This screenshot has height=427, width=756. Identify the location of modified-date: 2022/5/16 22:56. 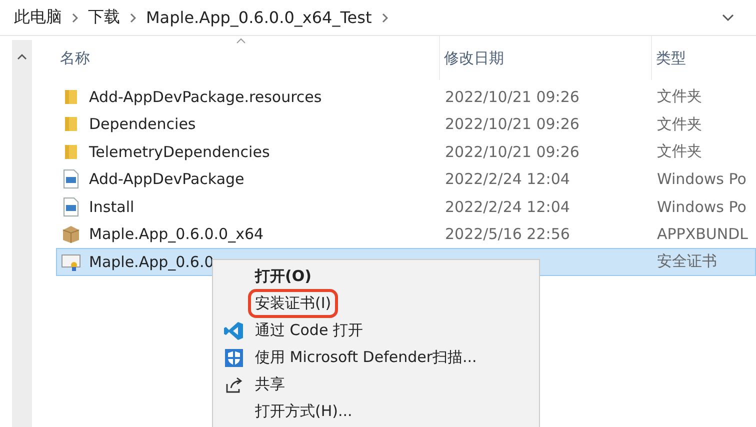
(507, 234).